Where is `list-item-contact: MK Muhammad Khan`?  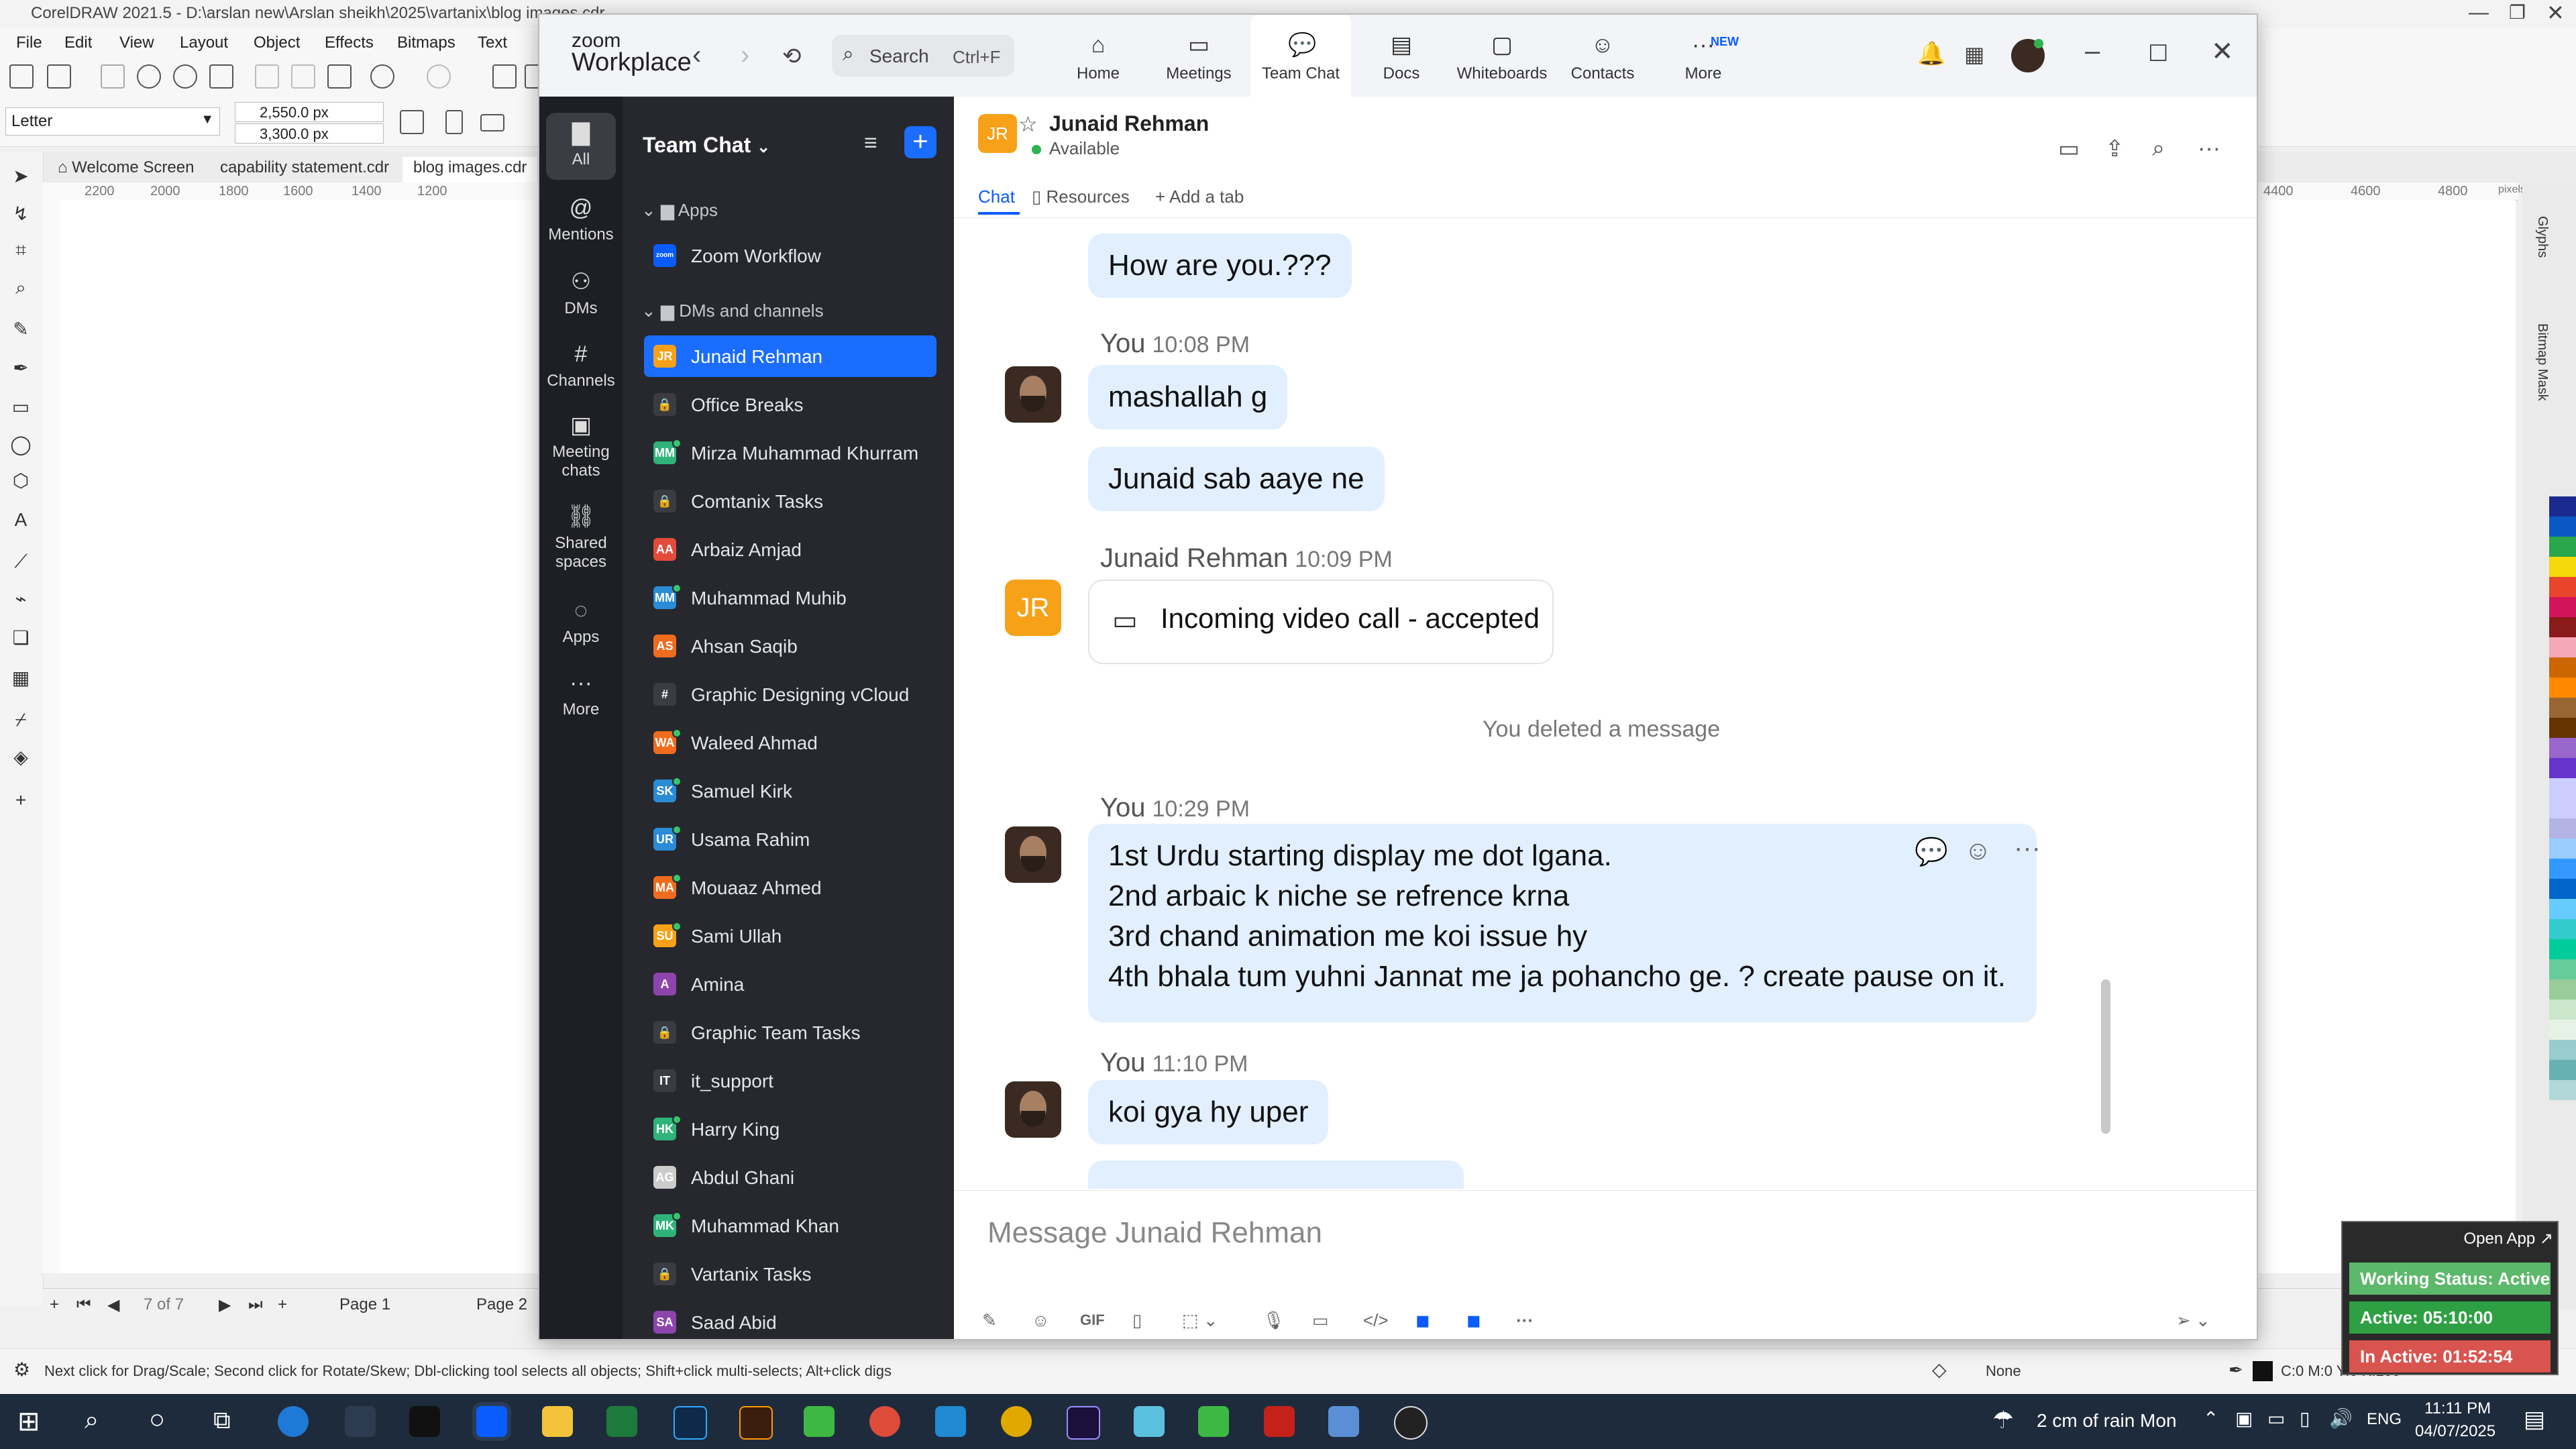
list-item-contact: MK Muhammad Khan is located at coordinates (790, 1225).